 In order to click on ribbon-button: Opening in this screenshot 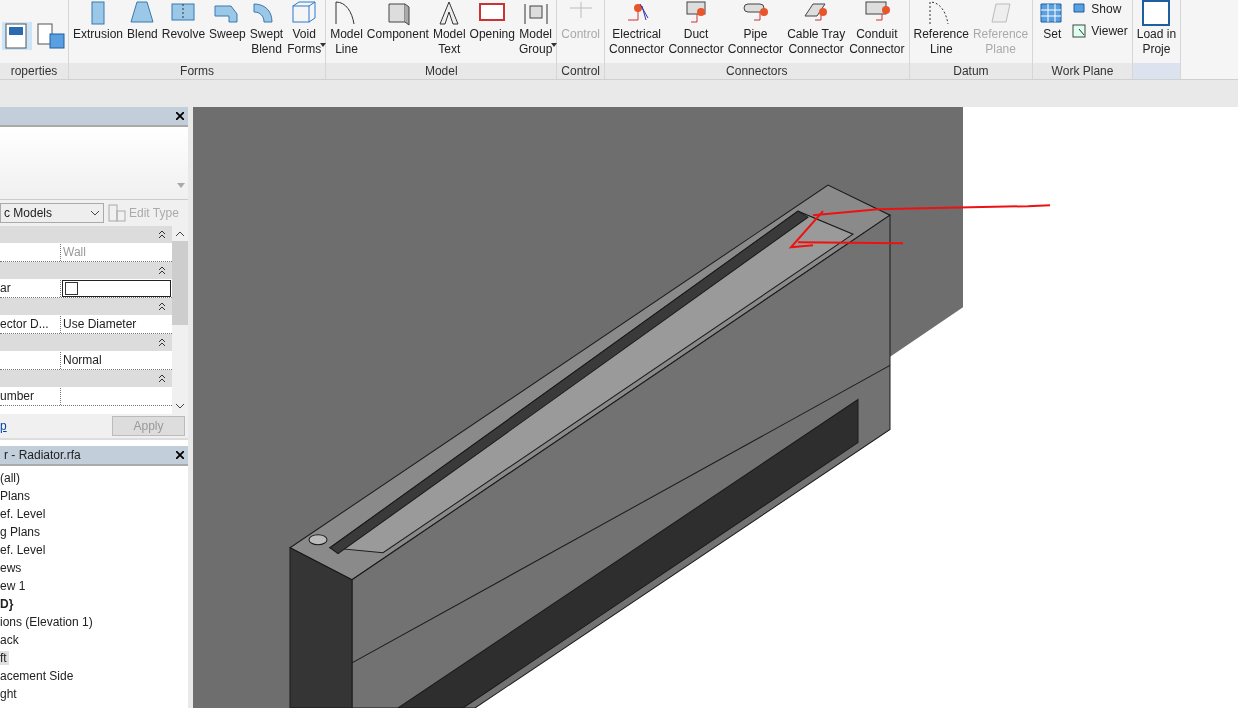, I will do `click(492, 21)`.